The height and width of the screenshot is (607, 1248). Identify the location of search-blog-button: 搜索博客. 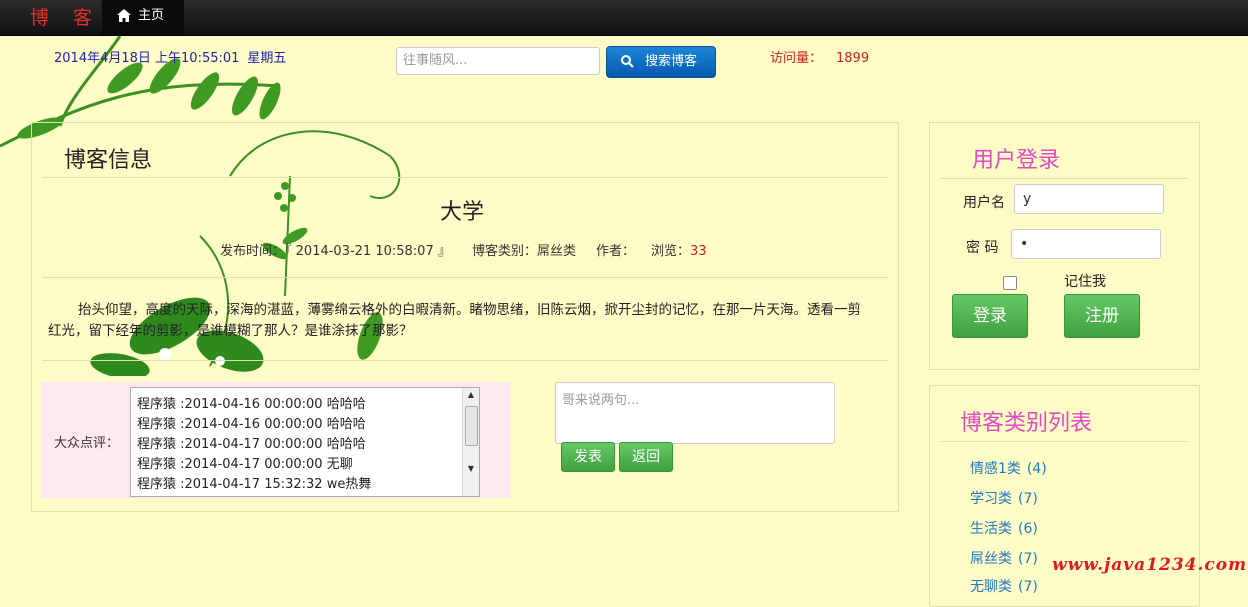
(661, 62).